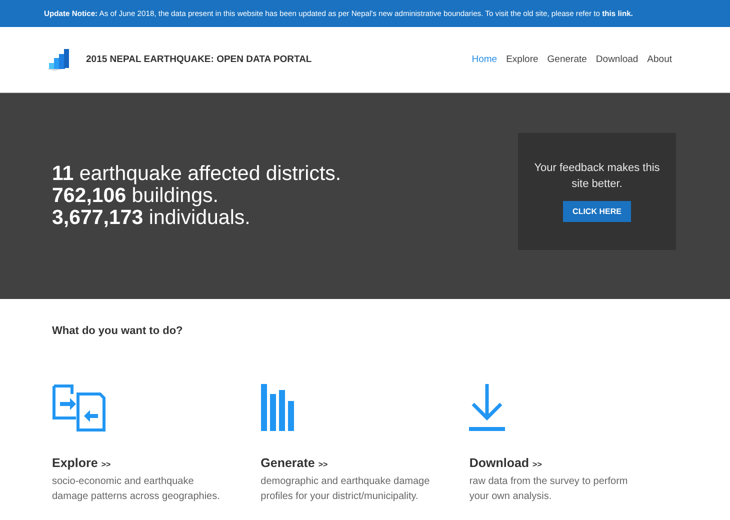 The height and width of the screenshot is (520, 730). I want to click on section-title: What do you want to do?, so click(118, 331).